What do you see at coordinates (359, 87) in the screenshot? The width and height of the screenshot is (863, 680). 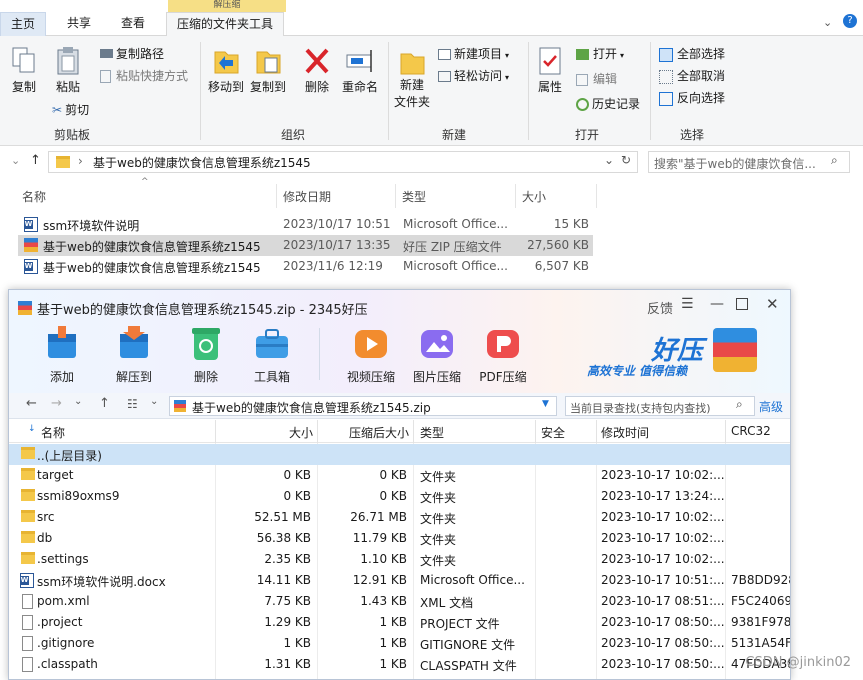 I see `rename-label: 重命名` at bounding box center [359, 87].